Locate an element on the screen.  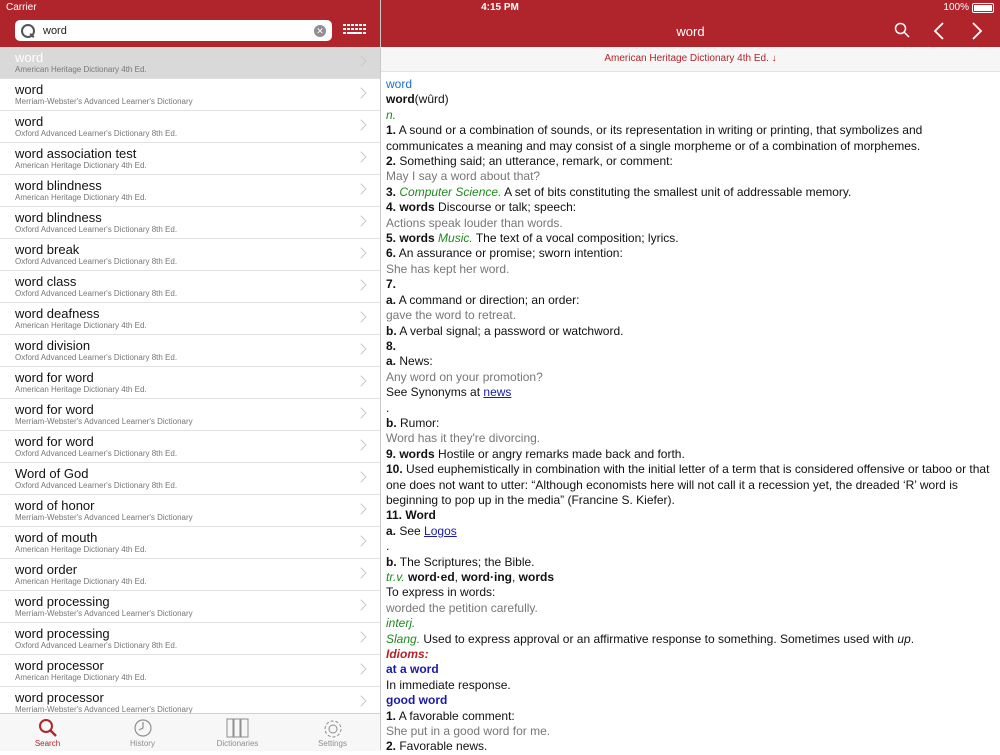
tab-settings: Settings is located at coordinates (332, 732).